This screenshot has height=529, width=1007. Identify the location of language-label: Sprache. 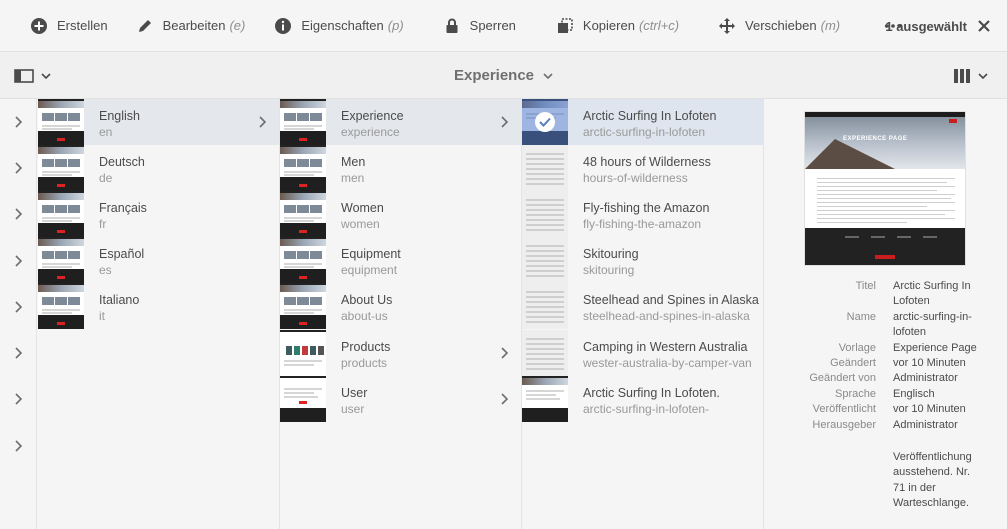
(855, 393).